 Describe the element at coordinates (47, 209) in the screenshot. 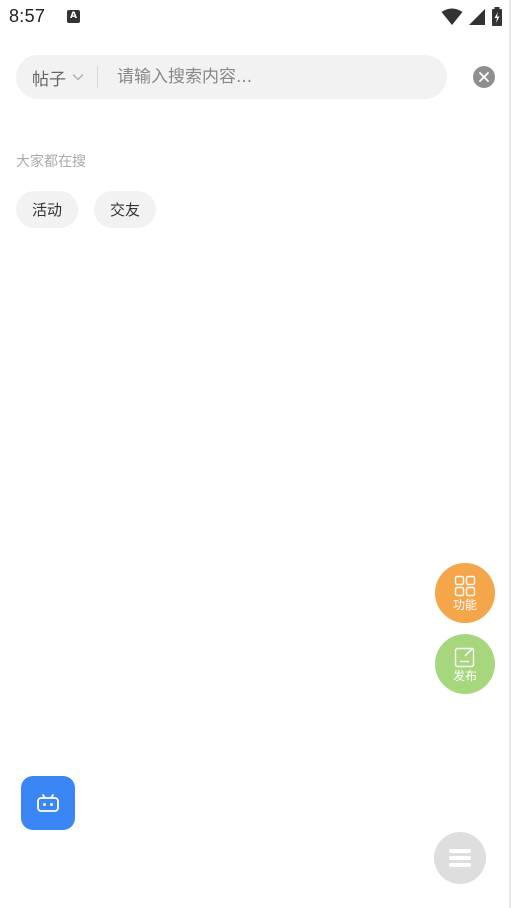

I see `hot-tag-activity: 活动` at that location.